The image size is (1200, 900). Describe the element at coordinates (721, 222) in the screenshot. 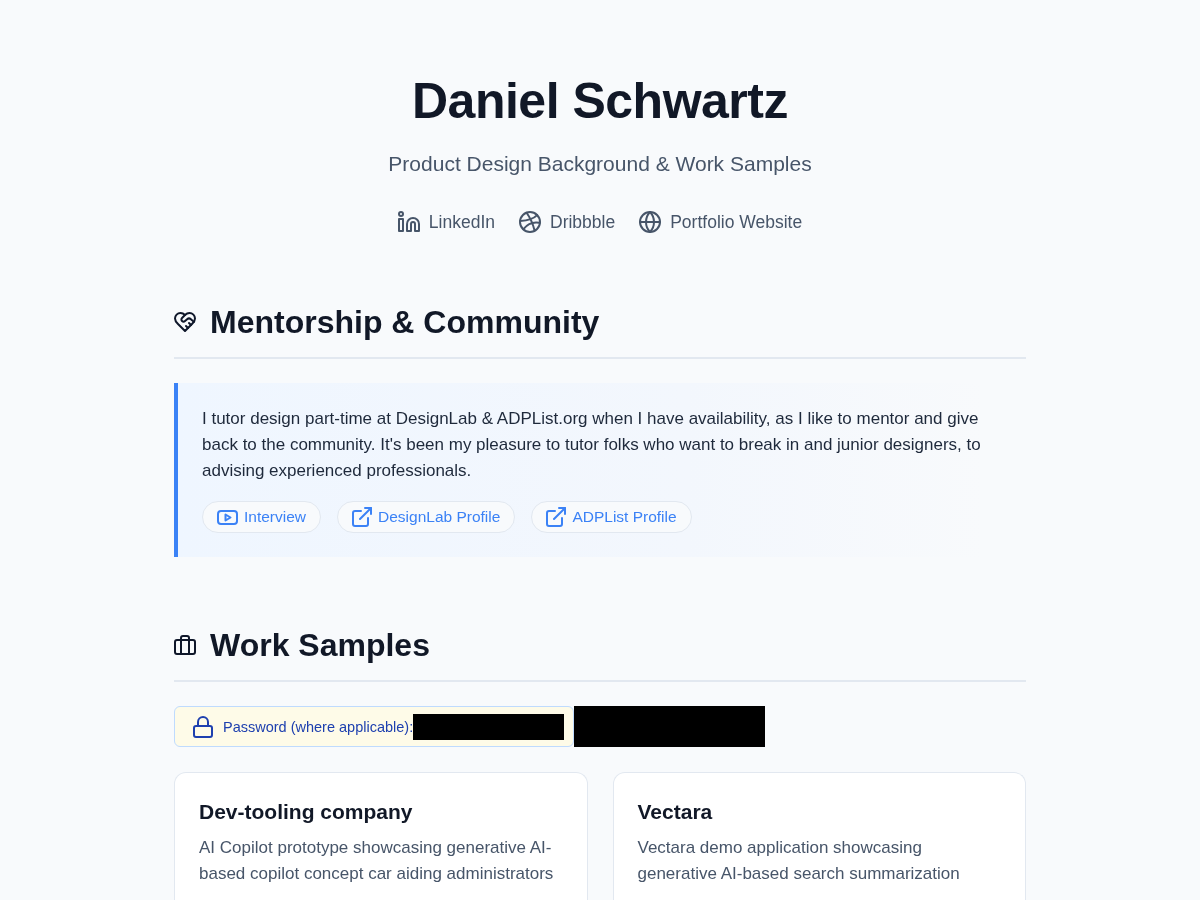

I see `profile-link: Portfolio Website` at that location.